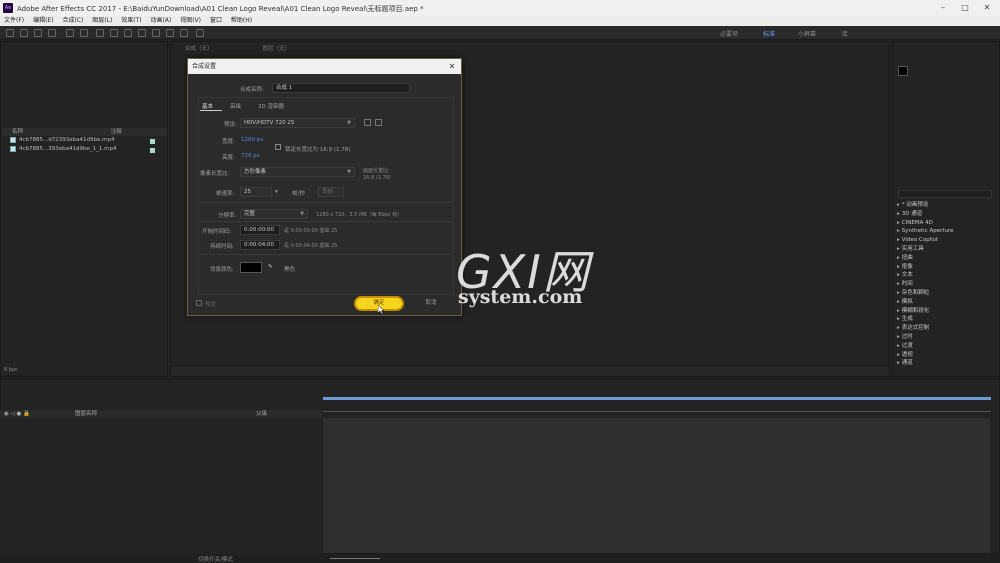 This screenshot has height=563, width=1000. Describe the element at coordinates (271, 106) in the screenshot. I see `tab-3d-renderer: 3D 渲染器` at that location.